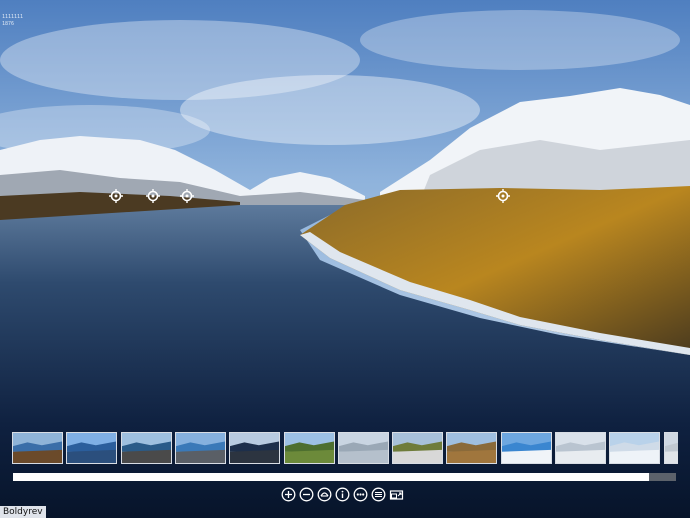  I want to click on zoom-in-icon, so click(288, 494).